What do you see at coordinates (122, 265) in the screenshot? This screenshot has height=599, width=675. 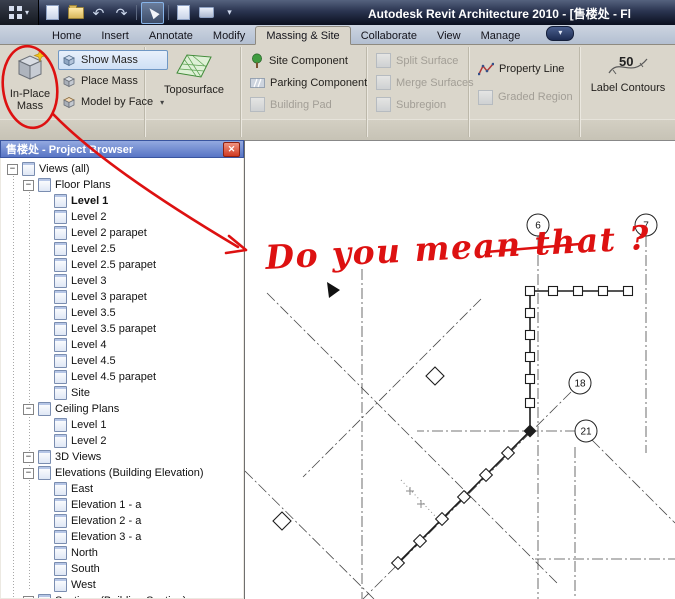 I see `tree-item: Level 2.5 parapet` at bounding box center [122, 265].